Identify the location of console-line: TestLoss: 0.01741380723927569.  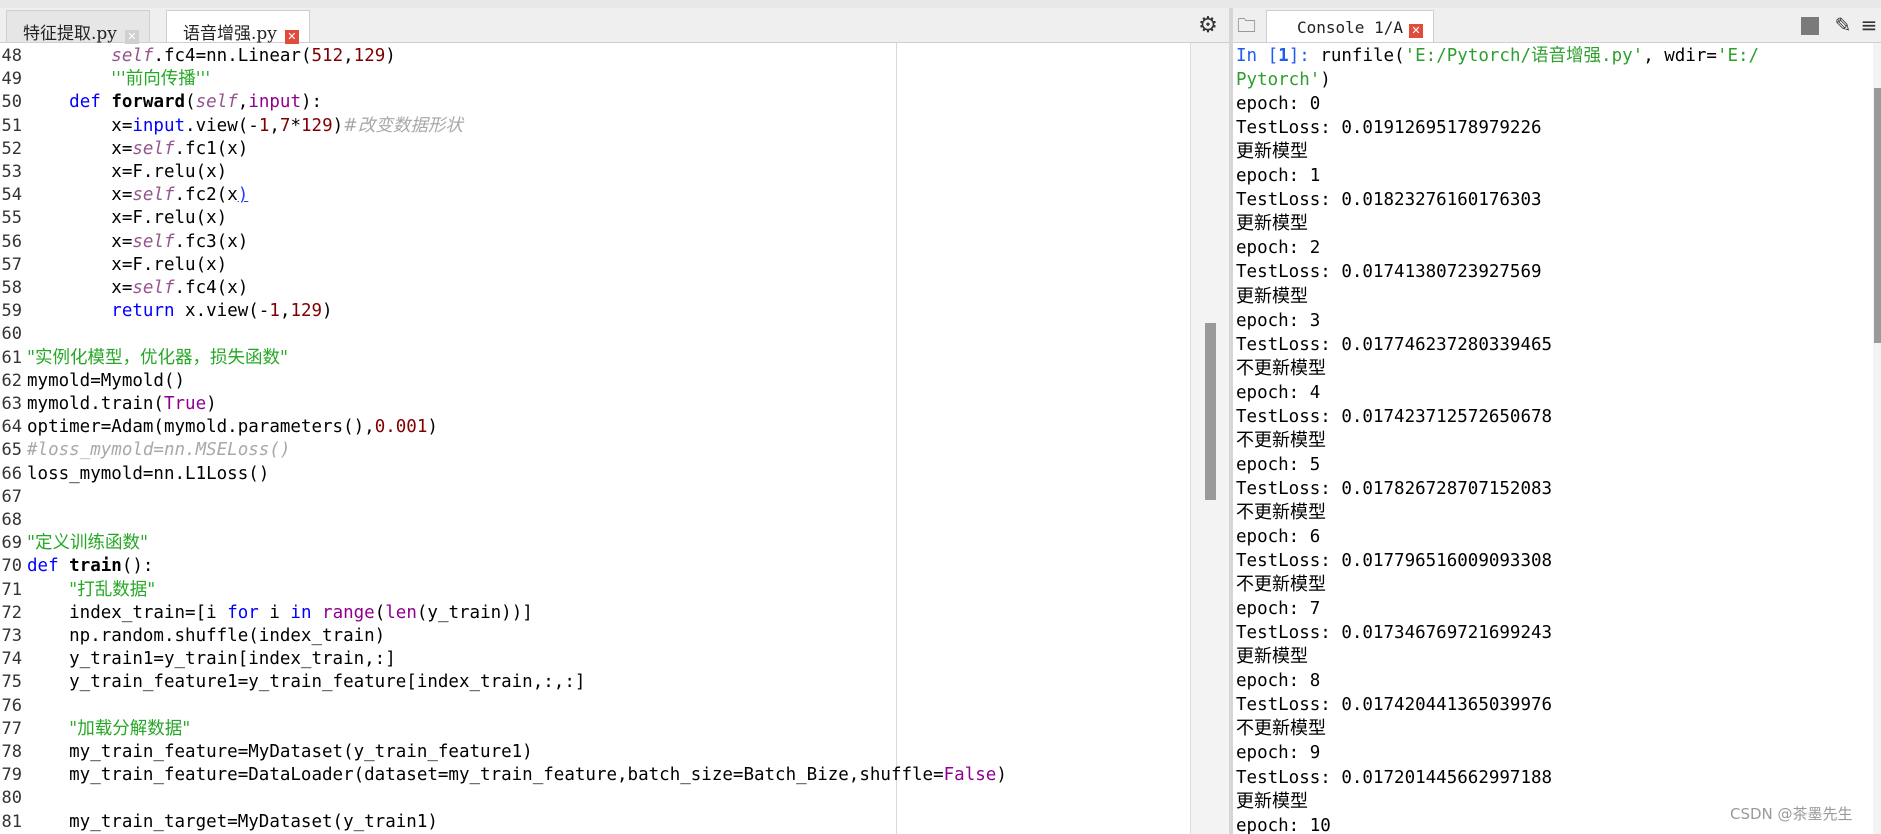
(1389, 272).